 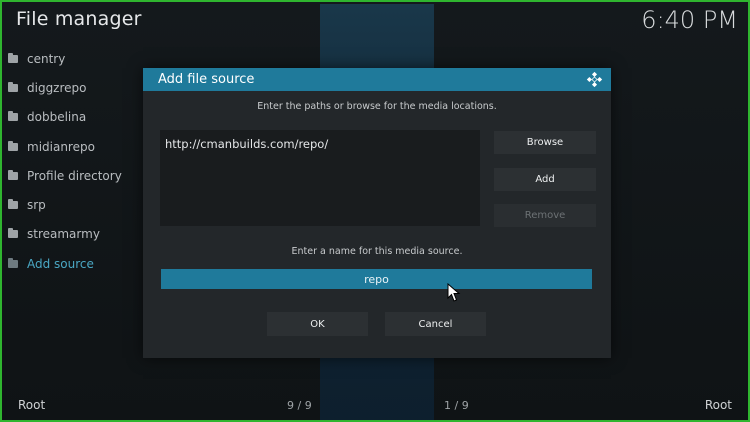 I want to click on footer-count-left: 9 / 9, so click(x=299, y=405).